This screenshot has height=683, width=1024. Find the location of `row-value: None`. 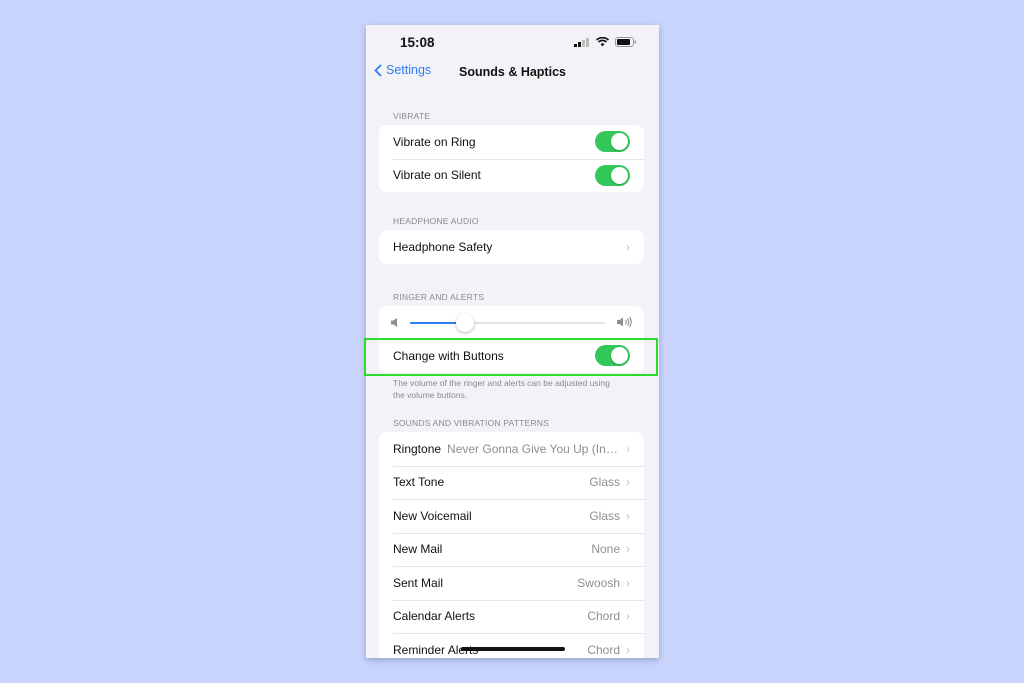

row-value: None is located at coordinates (605, 549).